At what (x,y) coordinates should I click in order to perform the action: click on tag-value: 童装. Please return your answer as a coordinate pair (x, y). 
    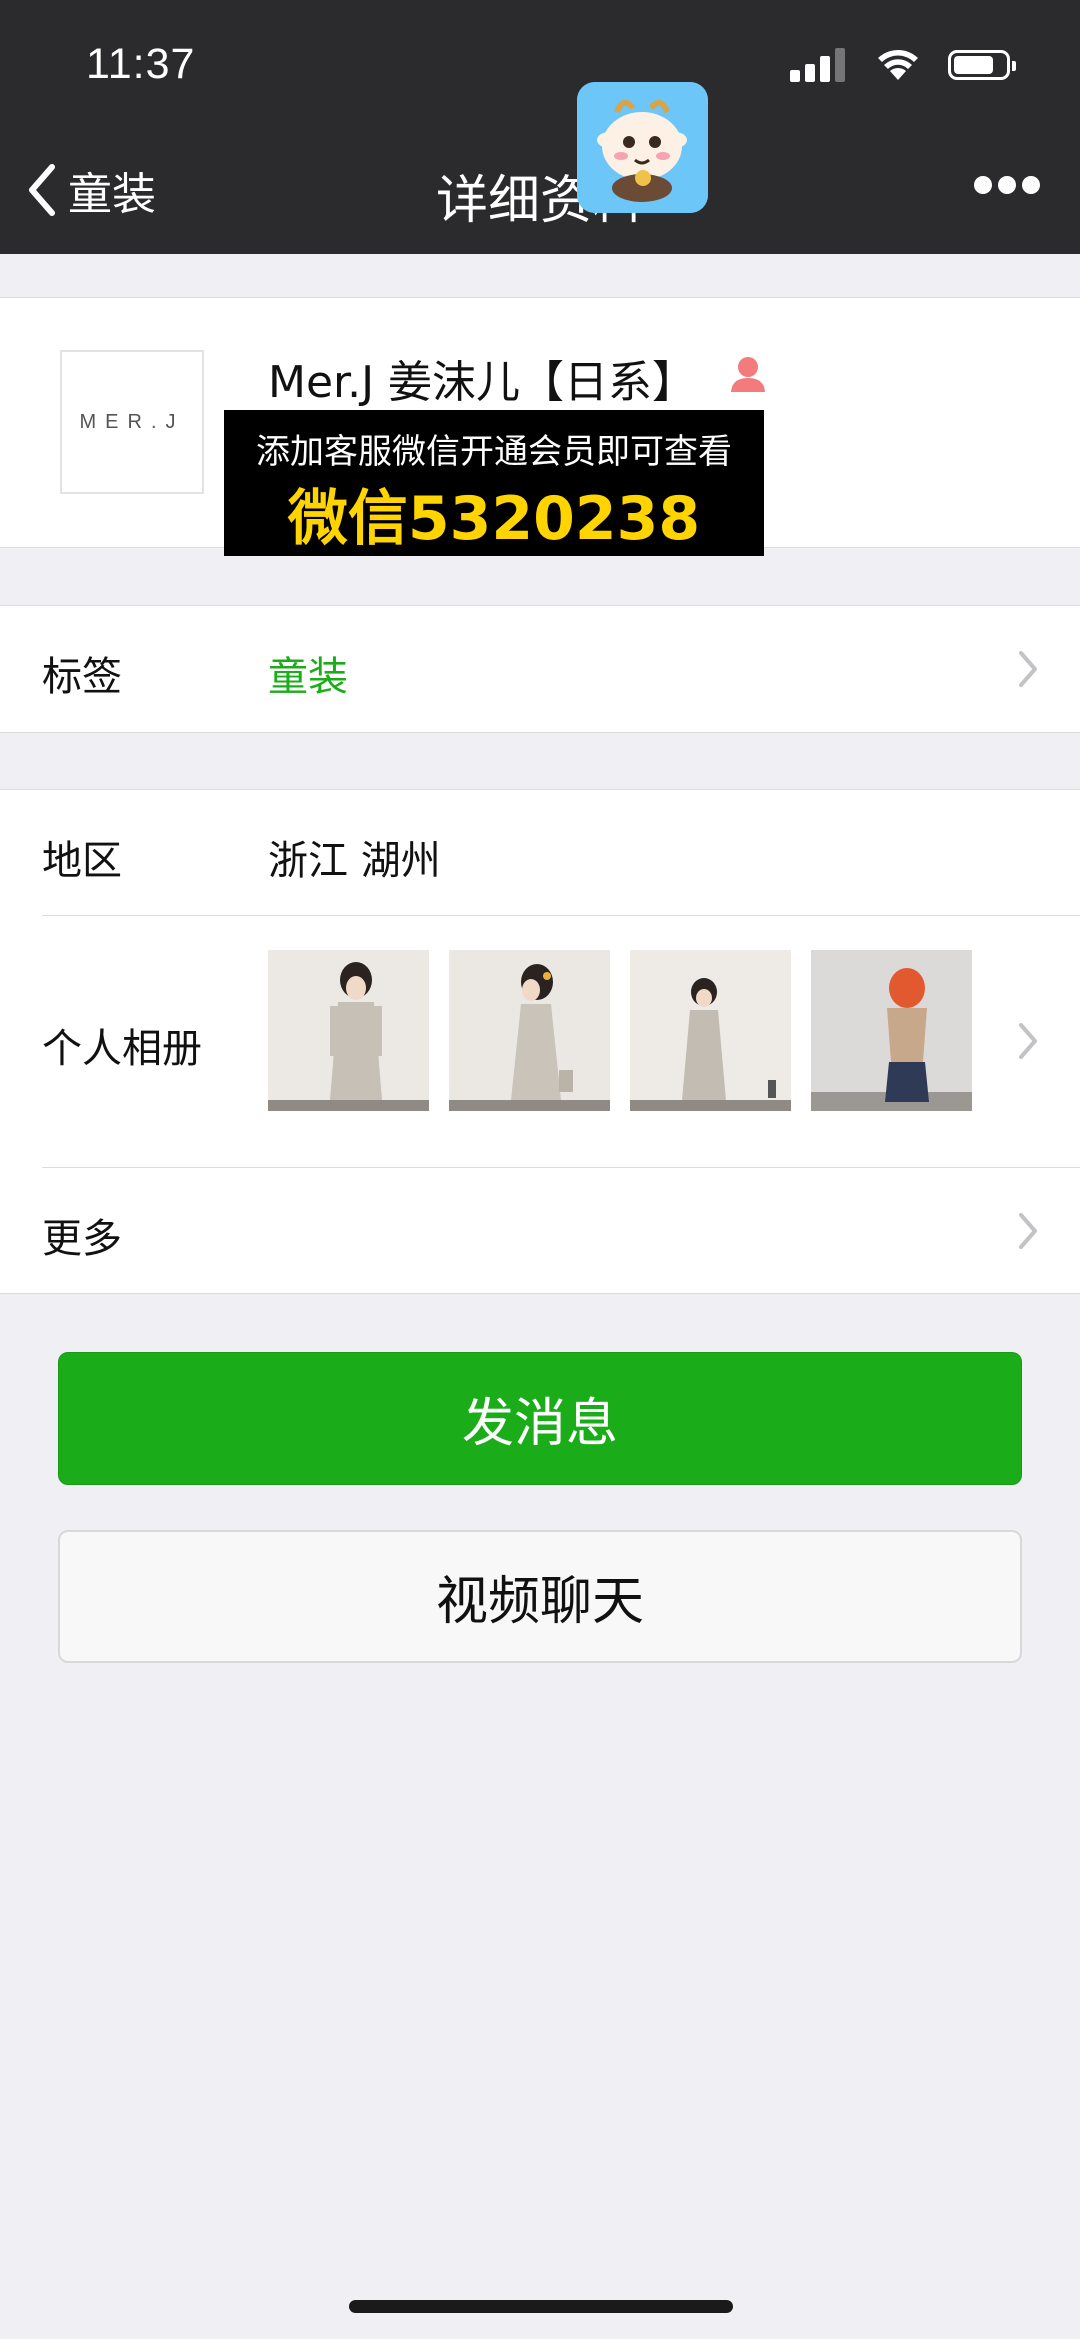
    Looking at the image, I should click on (308, 677).